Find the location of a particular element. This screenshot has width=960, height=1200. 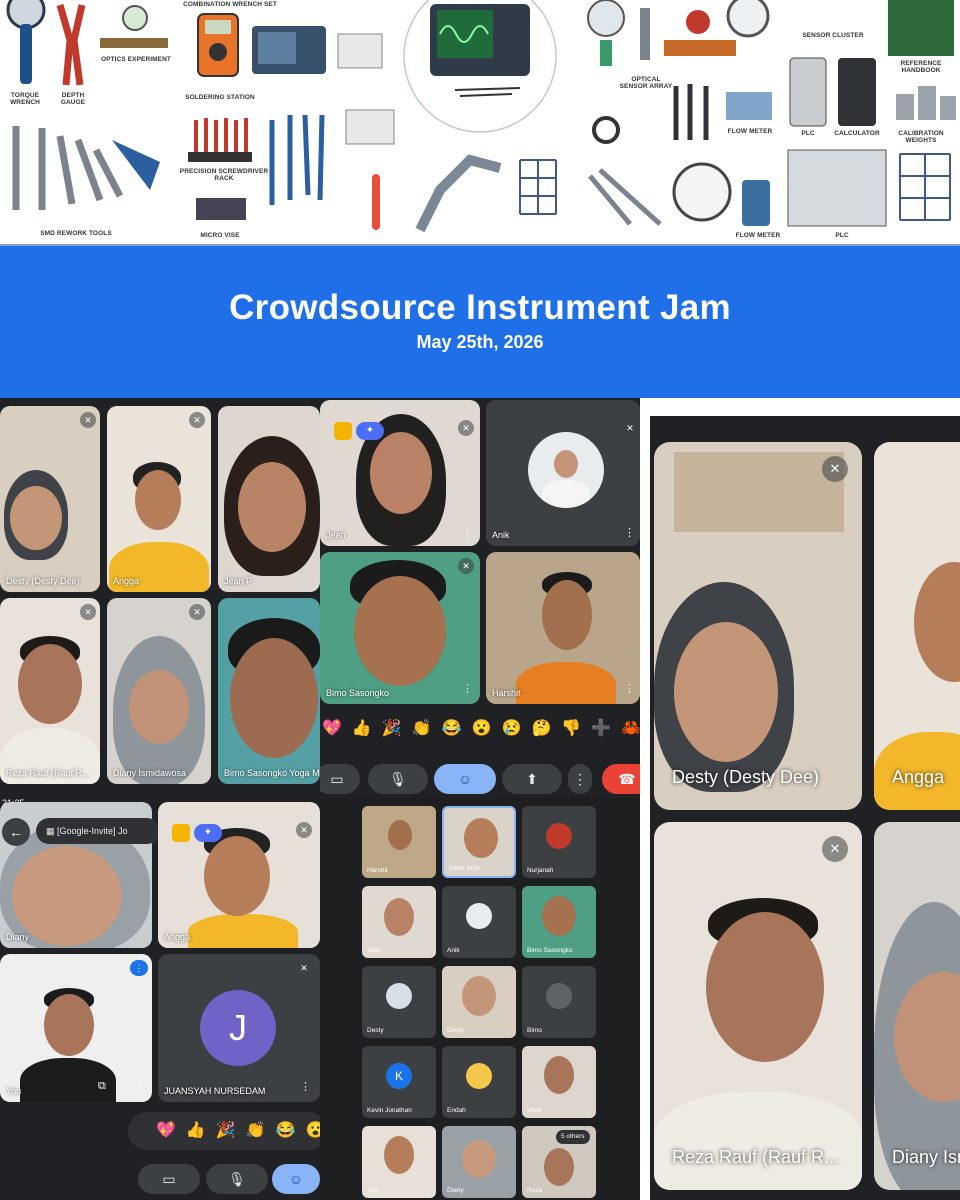

participant-name: Desty (Desty Dee) is located at coordinates (43, 581).